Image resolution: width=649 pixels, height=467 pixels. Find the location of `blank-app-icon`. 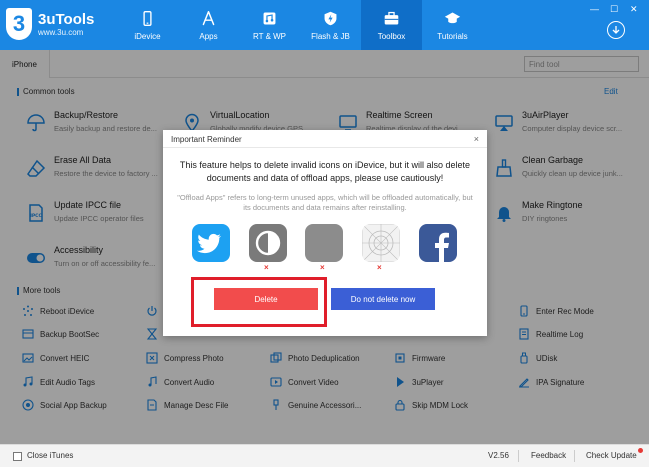

blank-app-icon is located at coordinates (324, 243).